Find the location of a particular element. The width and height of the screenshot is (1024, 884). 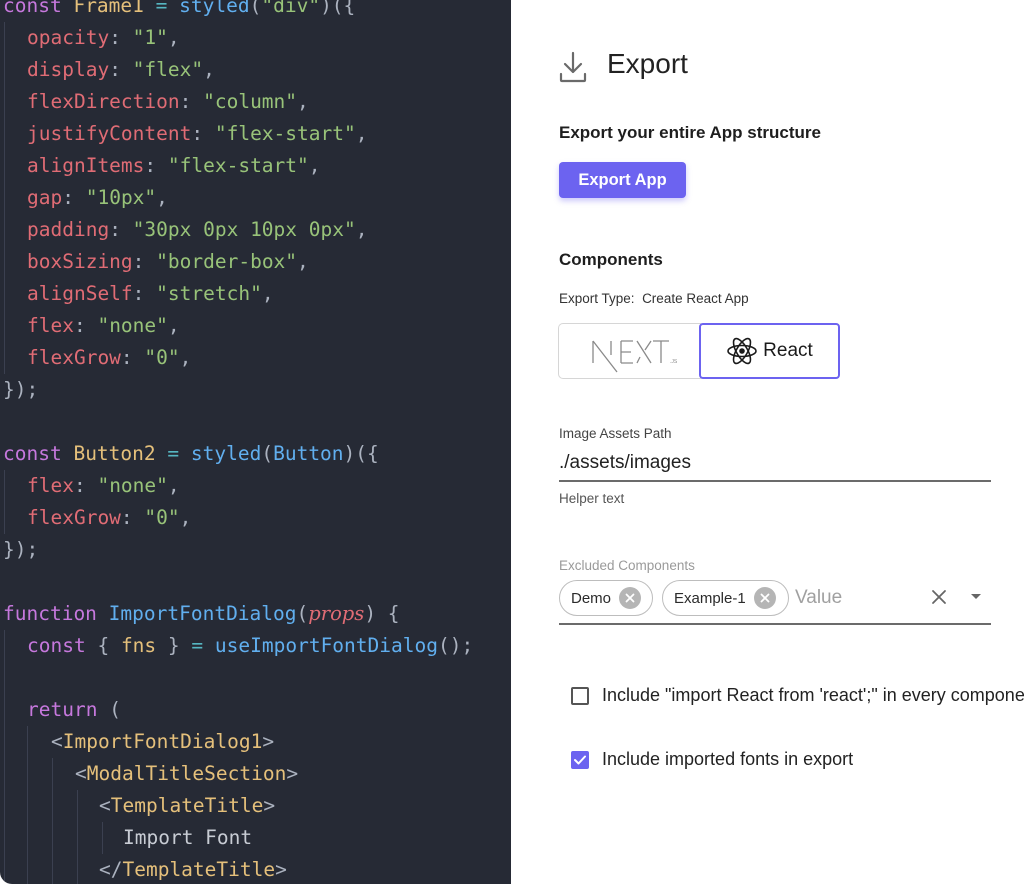

code-token: flexDirection is located at coordinates (103, 101).